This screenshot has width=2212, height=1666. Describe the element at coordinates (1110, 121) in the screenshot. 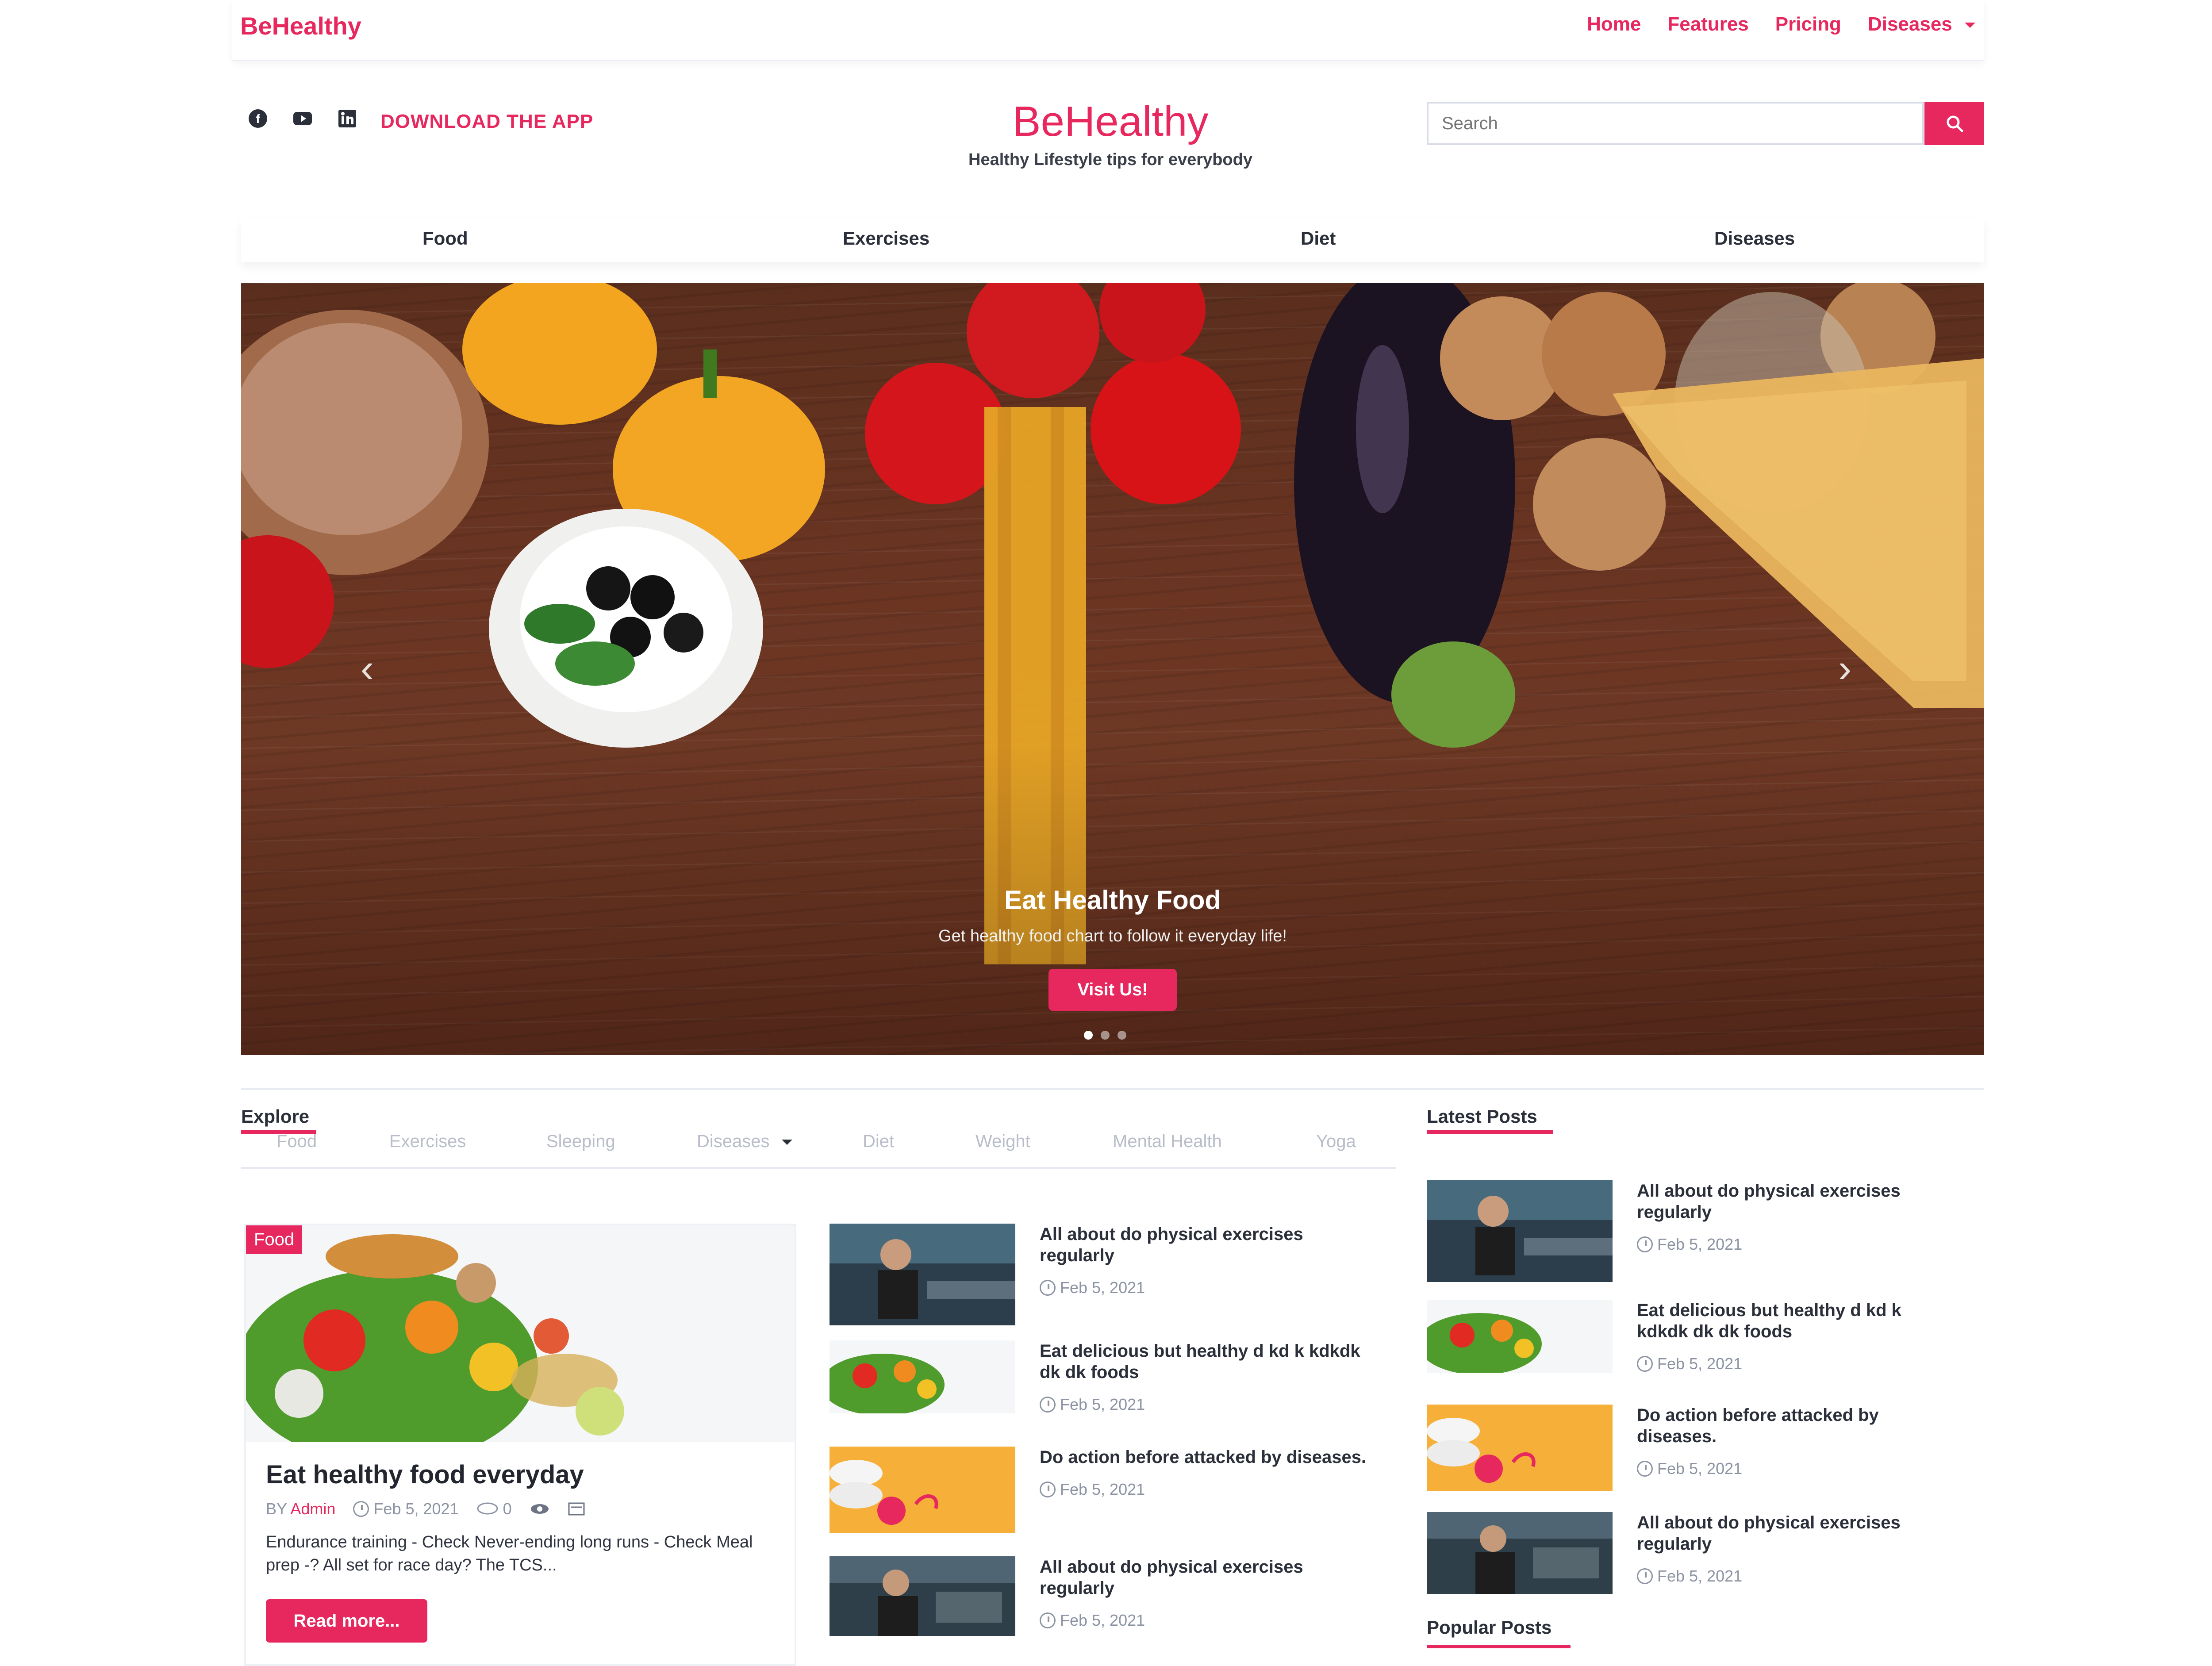

I see `site-title: BeHealthy` at that location.